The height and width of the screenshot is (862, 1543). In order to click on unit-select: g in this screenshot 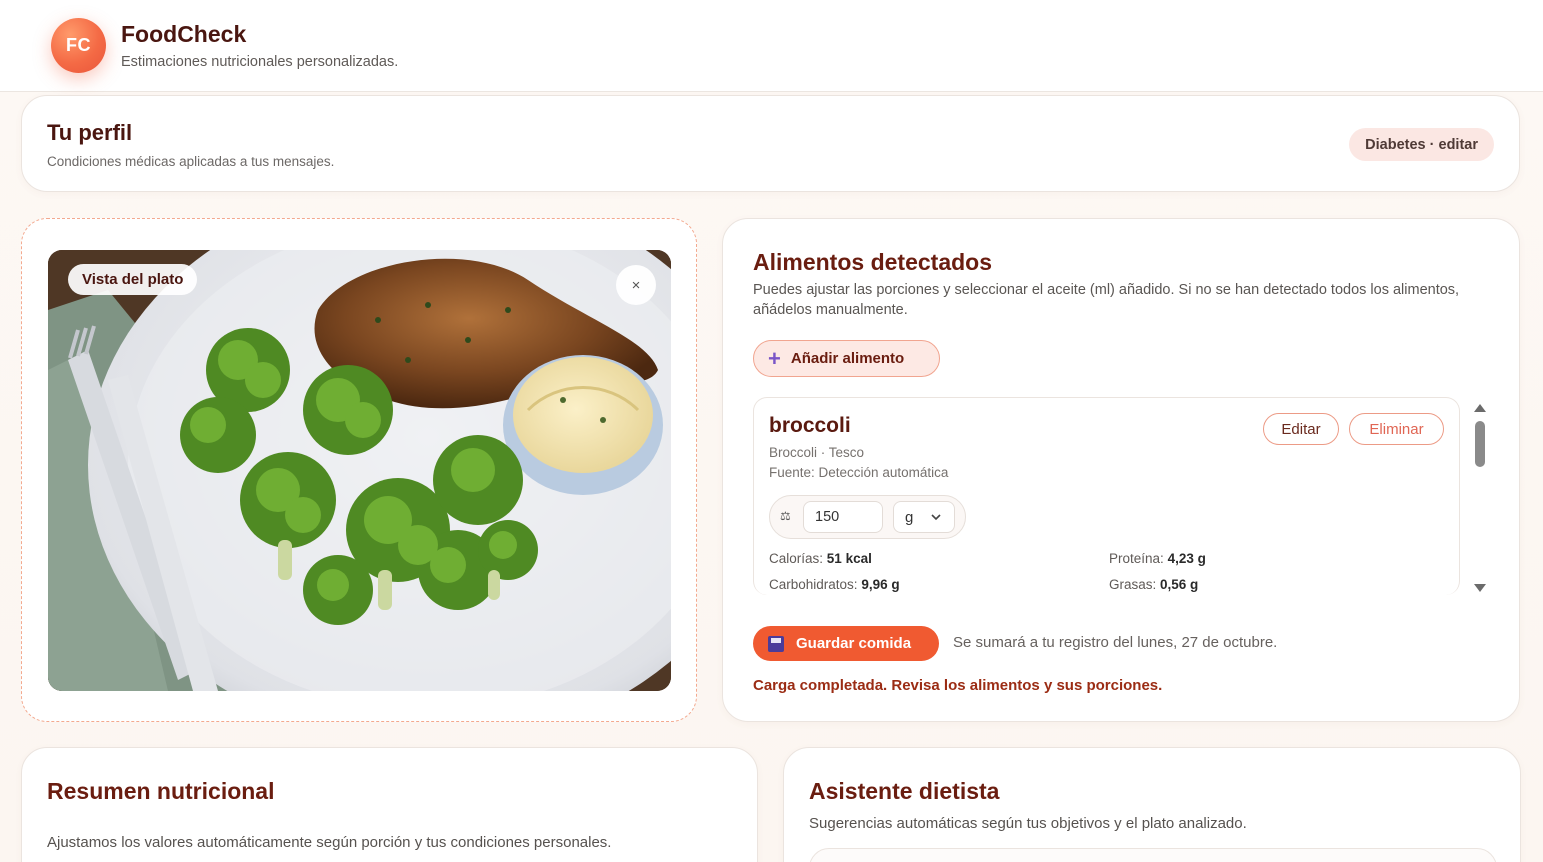, I will do `click(924, 517)`.